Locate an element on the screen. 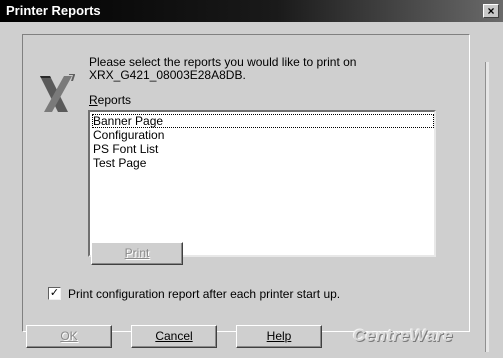  cancel-button-label: Cancel is located at coordinates (174, 336).